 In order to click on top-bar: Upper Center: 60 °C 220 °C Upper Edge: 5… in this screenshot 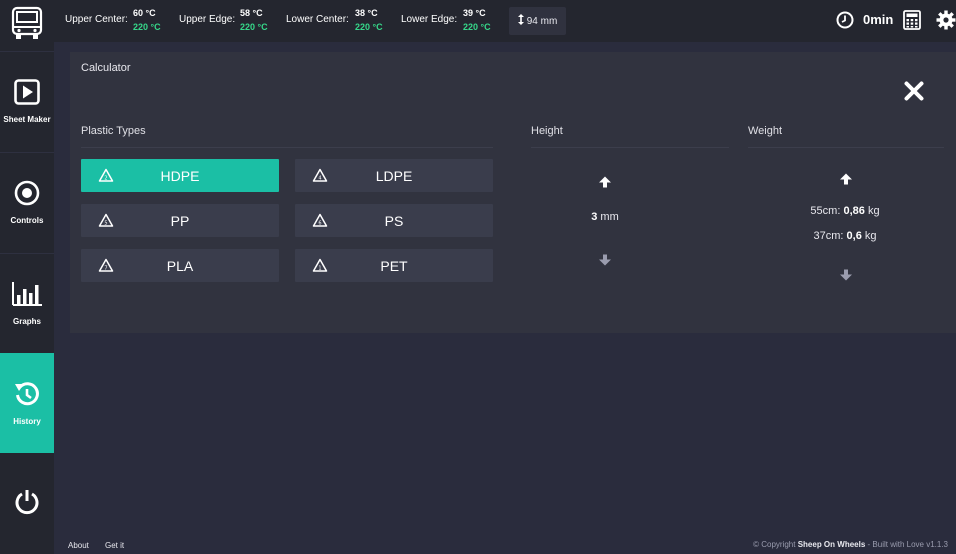, I will do `click(505, 21)`.